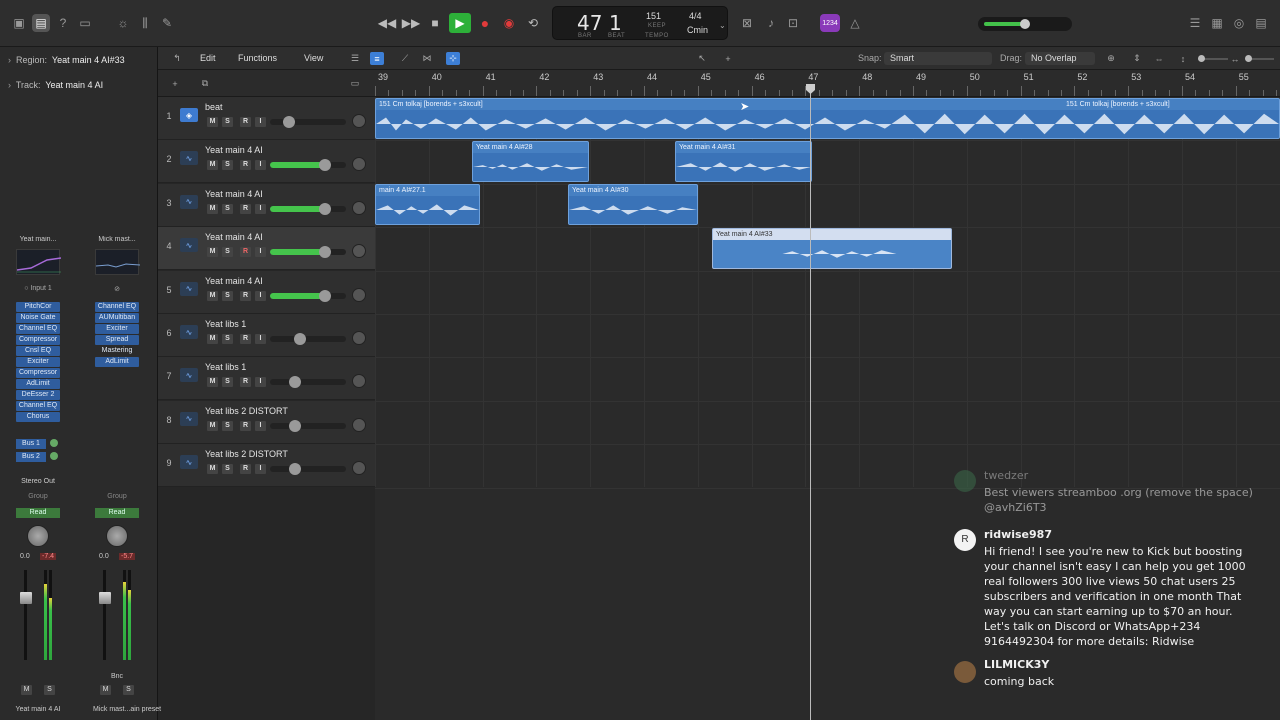 Image resolution: width=1280 pixels, height=720 pixels. What do you see at coordinates (1111, 58) in the screenshot?
I see `waveform-zoom-icon: ⊕` at bounding box center [1111, 58].